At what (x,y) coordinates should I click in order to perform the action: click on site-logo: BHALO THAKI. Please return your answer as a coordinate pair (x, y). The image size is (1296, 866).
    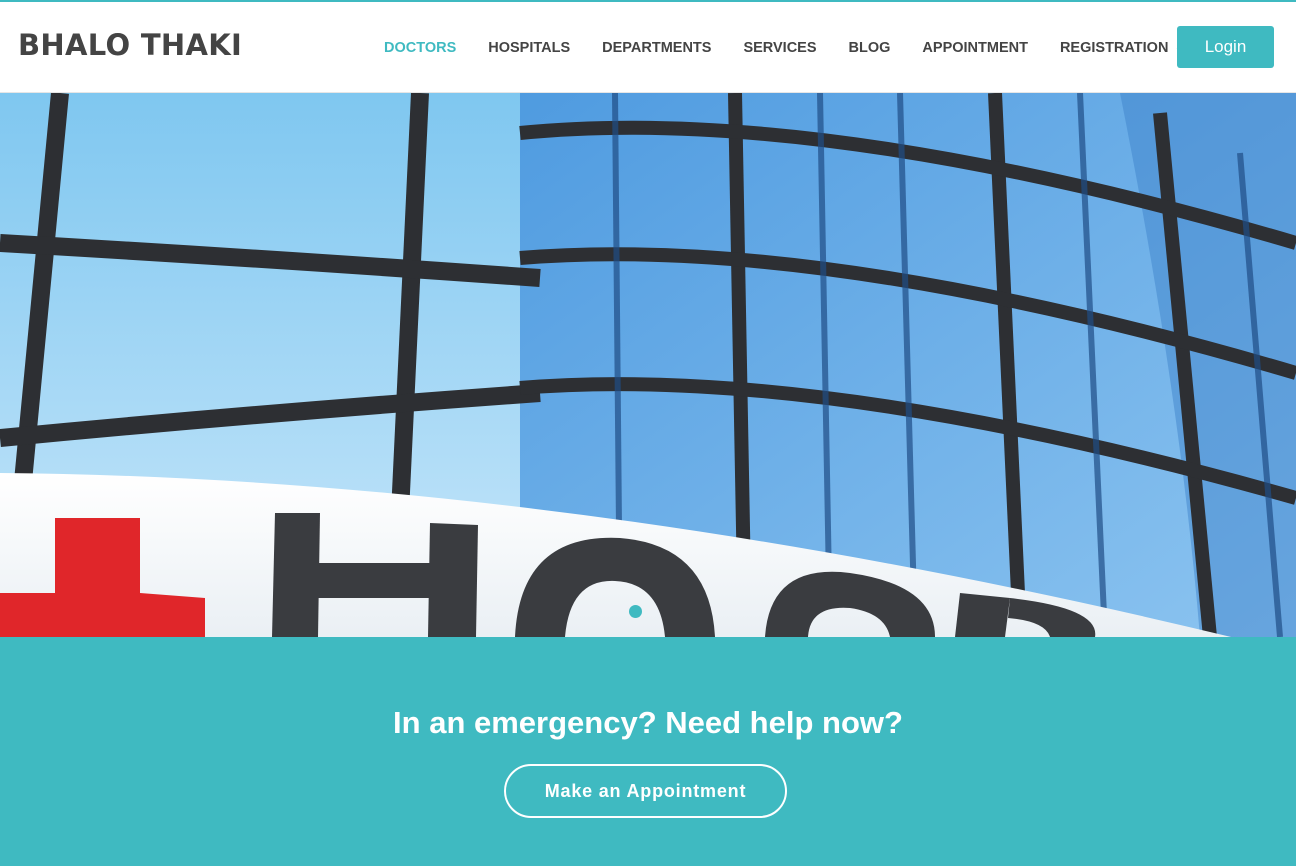
    Looking at the image, I should click on (130, 45).